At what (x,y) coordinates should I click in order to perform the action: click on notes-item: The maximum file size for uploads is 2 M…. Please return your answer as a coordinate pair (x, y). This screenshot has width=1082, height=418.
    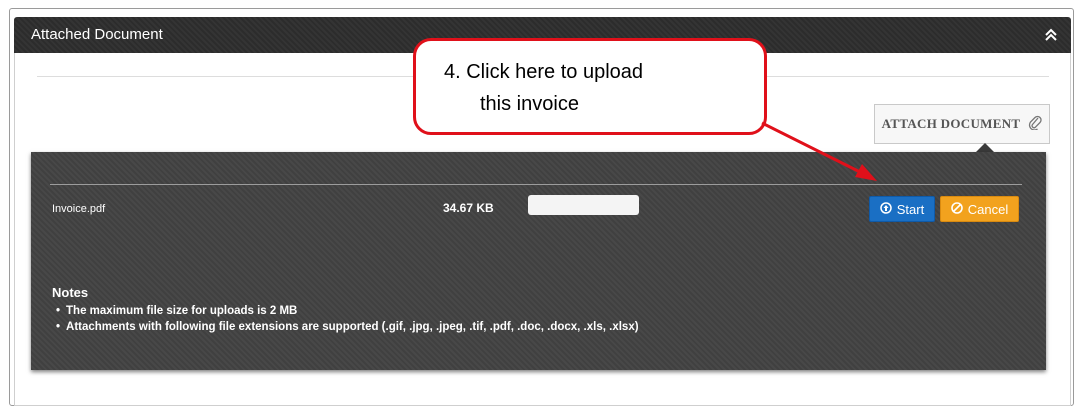
    Looking at the image, I should click on (347, 311).